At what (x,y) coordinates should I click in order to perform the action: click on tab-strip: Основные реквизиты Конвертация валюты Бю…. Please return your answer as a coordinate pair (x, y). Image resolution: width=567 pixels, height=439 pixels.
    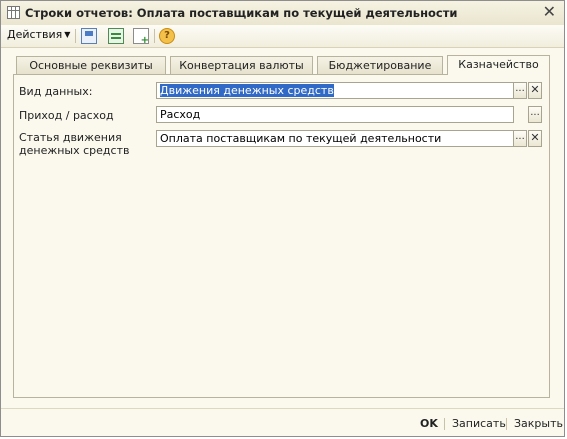
    Looking at the image, I should click on (281, 65).